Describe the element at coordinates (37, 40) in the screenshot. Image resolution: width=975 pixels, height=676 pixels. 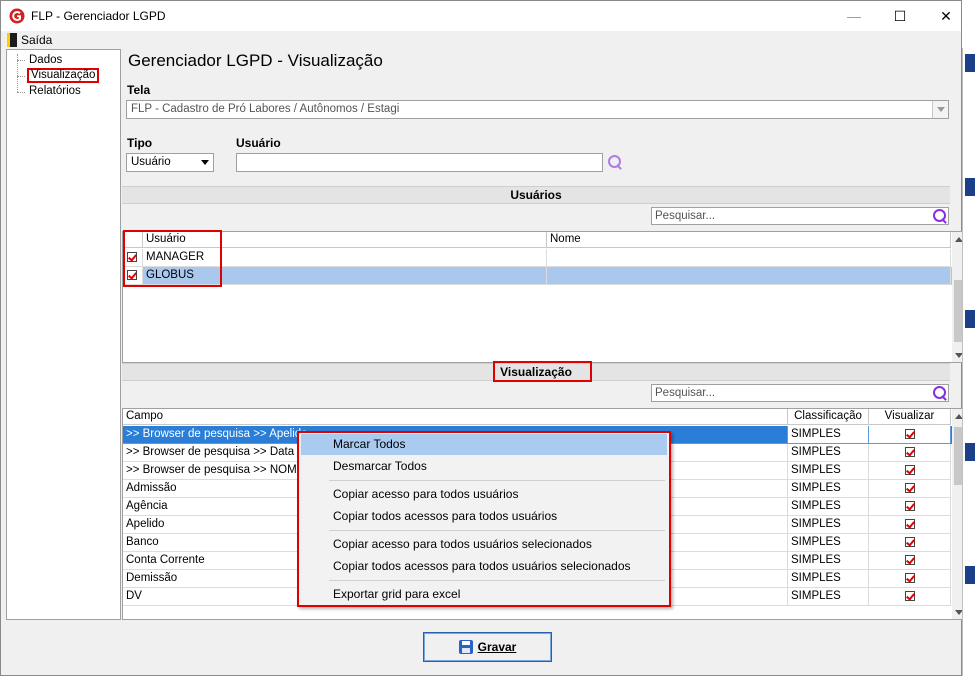
I see `exit-label: Saída` at that location.